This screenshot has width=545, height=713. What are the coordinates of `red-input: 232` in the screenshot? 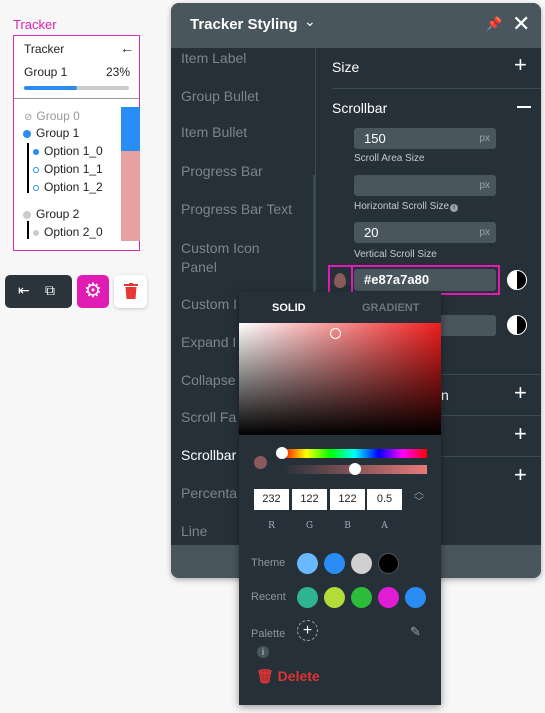 It's located at (271, 499).